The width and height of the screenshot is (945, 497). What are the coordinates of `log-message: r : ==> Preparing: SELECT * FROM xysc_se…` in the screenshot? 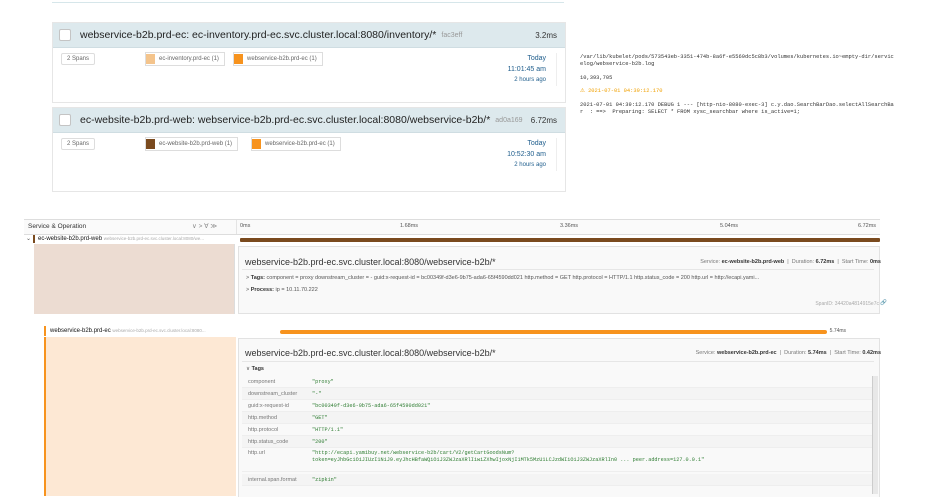 It's located at (690, 112).